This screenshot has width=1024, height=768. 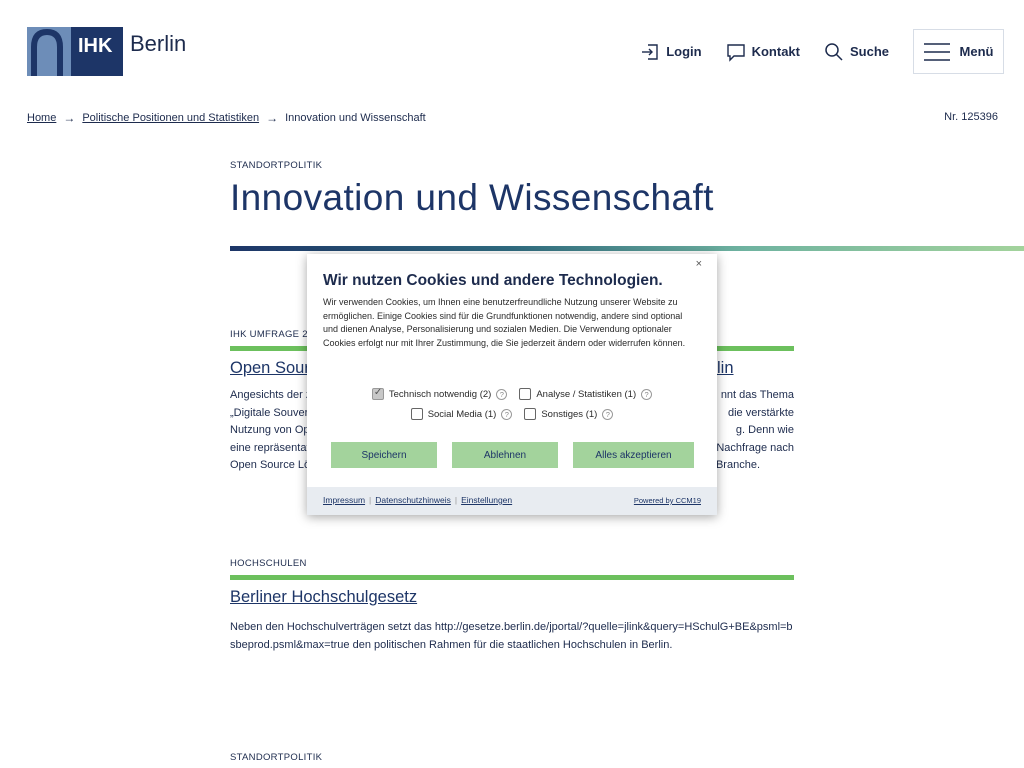 I want to click on chat-bubble-icon, so click(x=735, y=52).